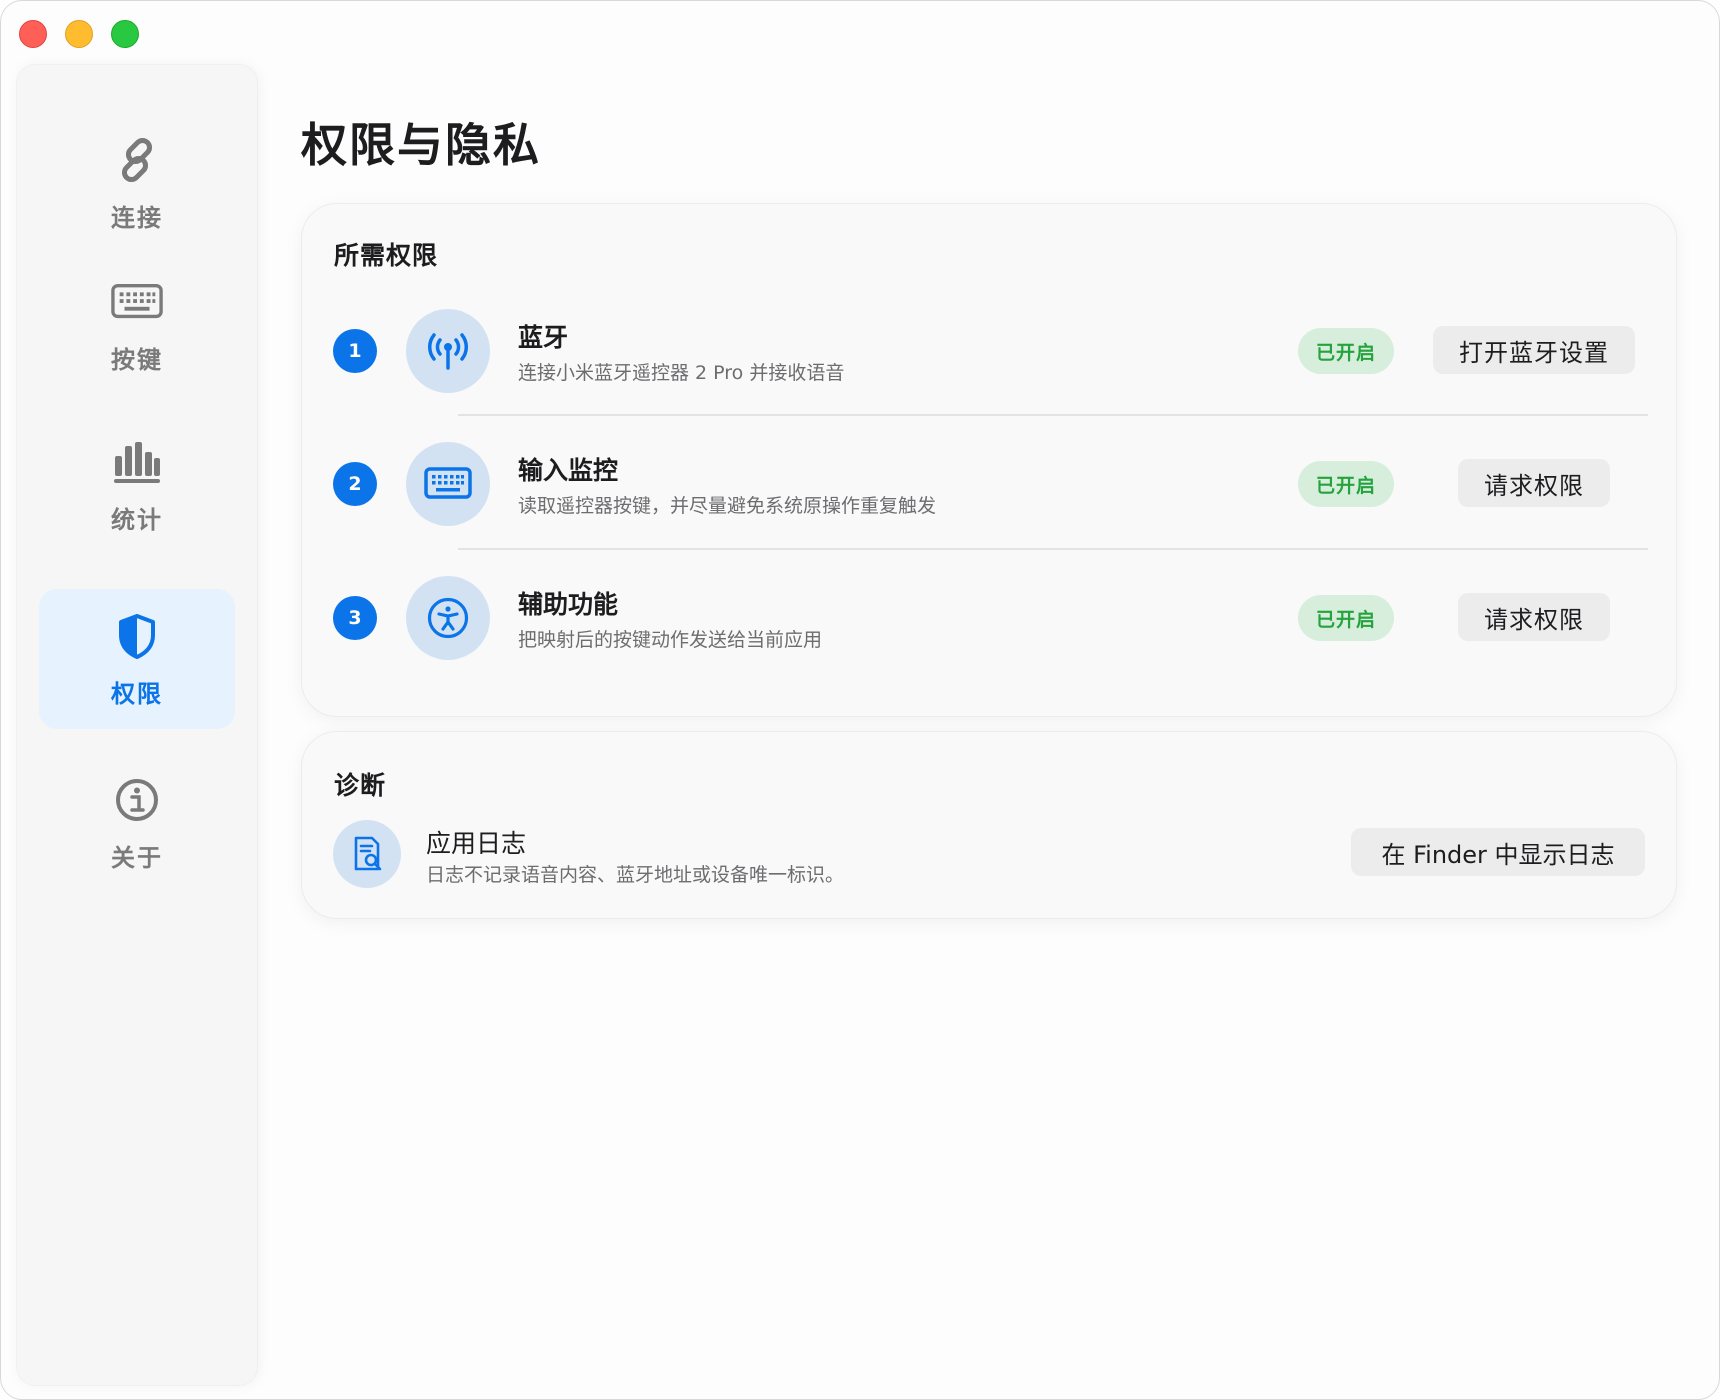 The image size is (1720, 1400). I want to click on sidebar-item-stats: 统计, so click(137, 485).